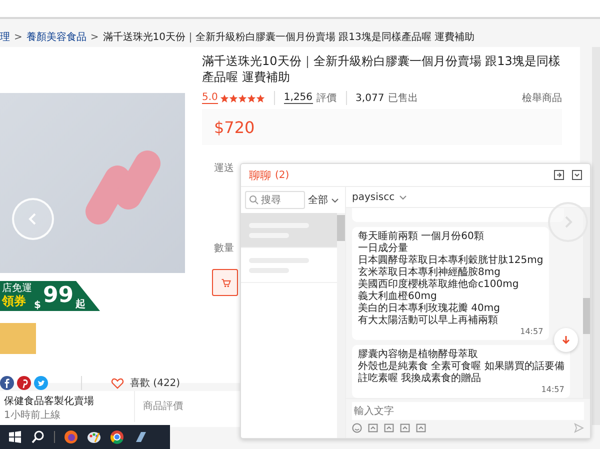  What do you see at coordinates (260, 175) in the screenshot?
I see `chat-title: 聊聊` at bounding box center [260, 175].